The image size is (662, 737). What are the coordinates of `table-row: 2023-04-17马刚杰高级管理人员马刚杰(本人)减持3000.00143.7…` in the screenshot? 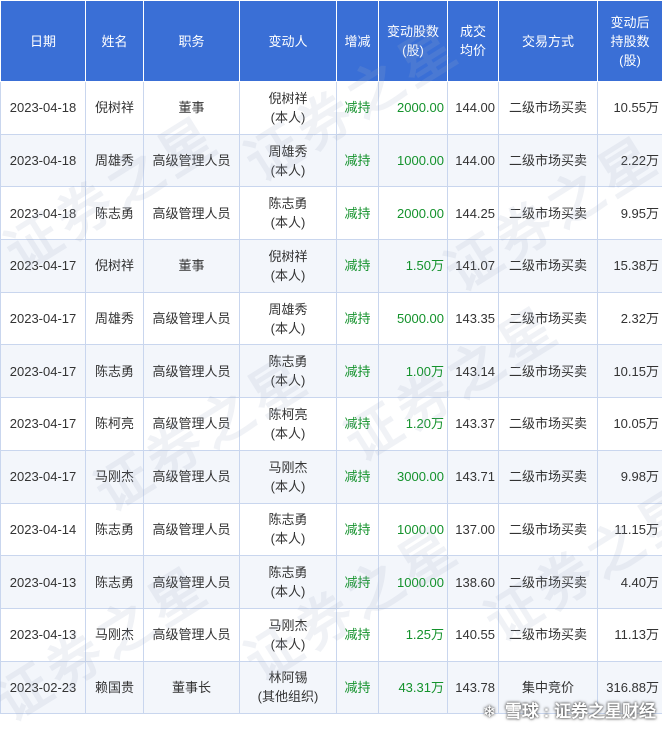 It's located at (331, 476).